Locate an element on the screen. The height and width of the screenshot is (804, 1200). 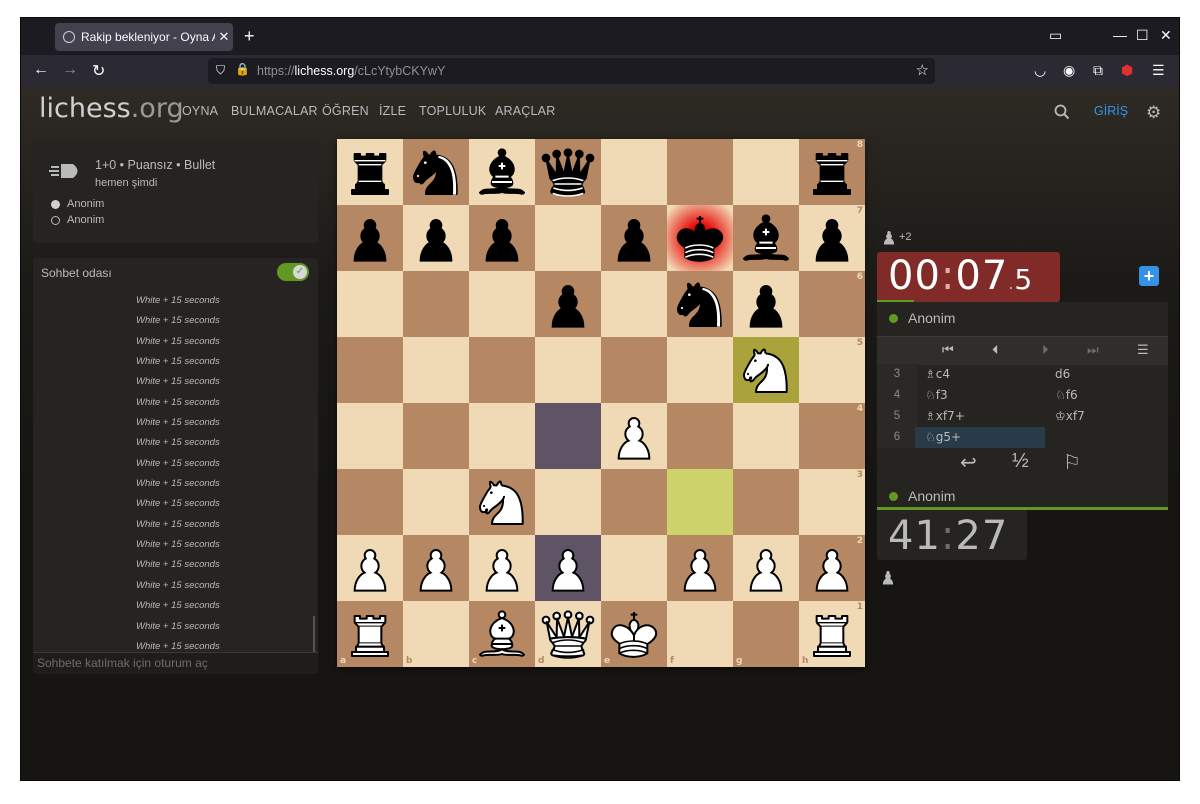
square-e3 is located at coordinates (634, 502).